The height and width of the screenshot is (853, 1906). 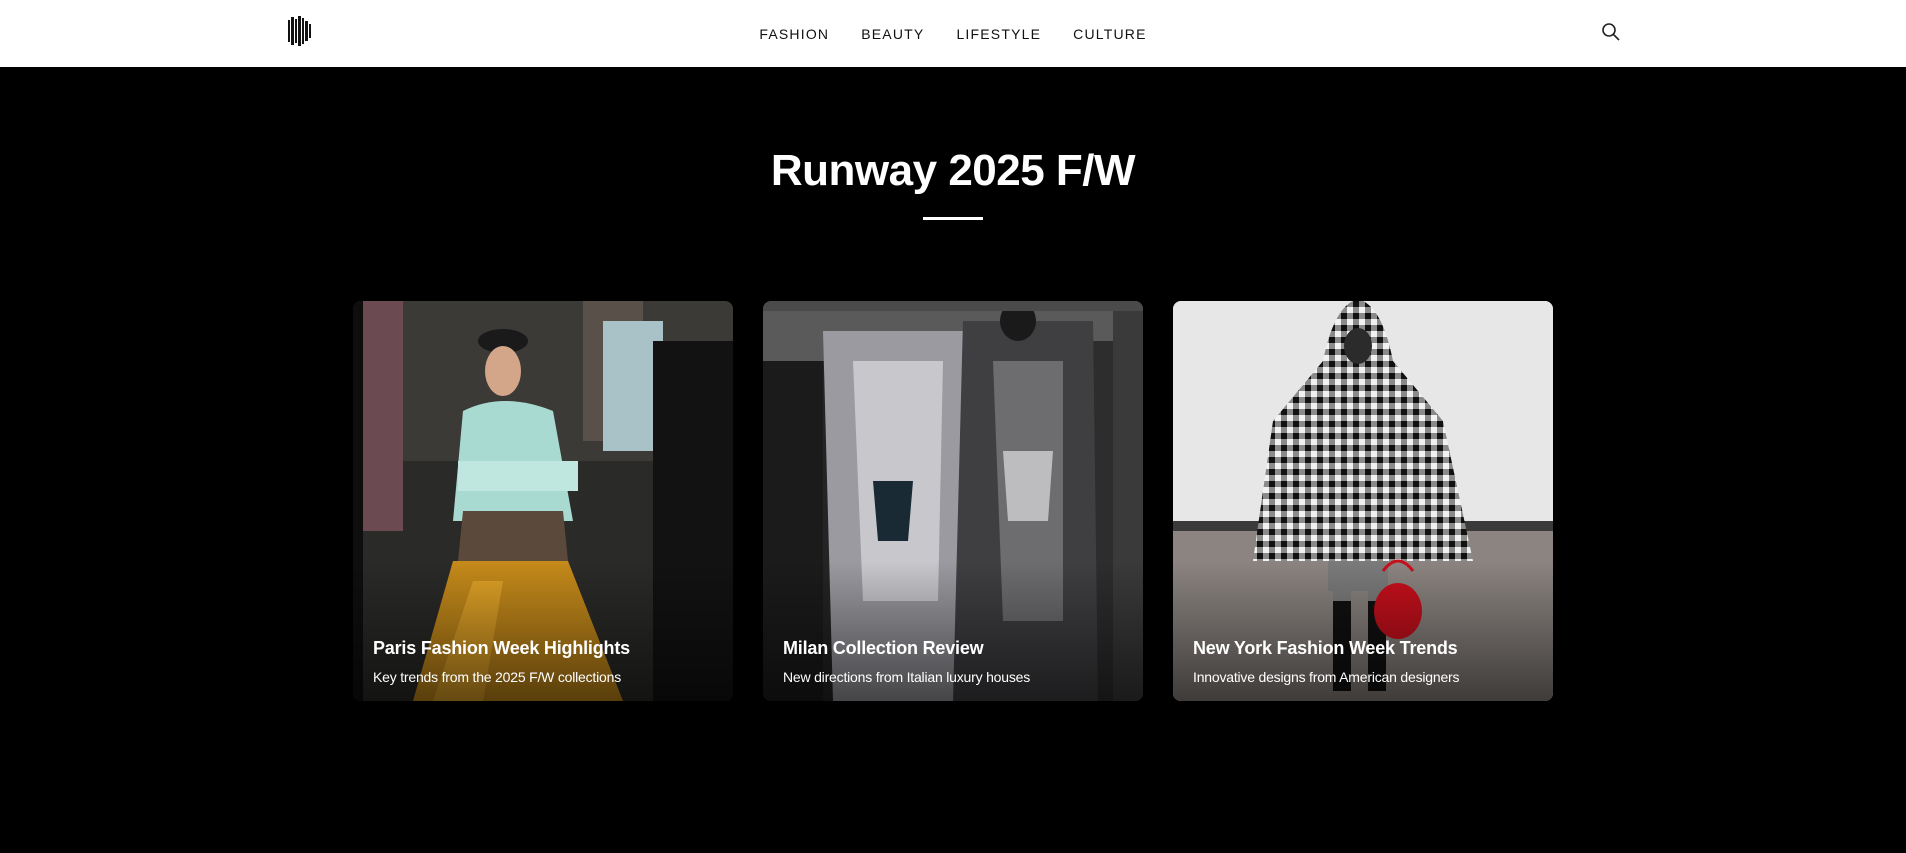 What do you see at coordinates (1109, 34) in the screenshot?
I see `nav-culture: CULTURE` at bounding box center [1109, 34].